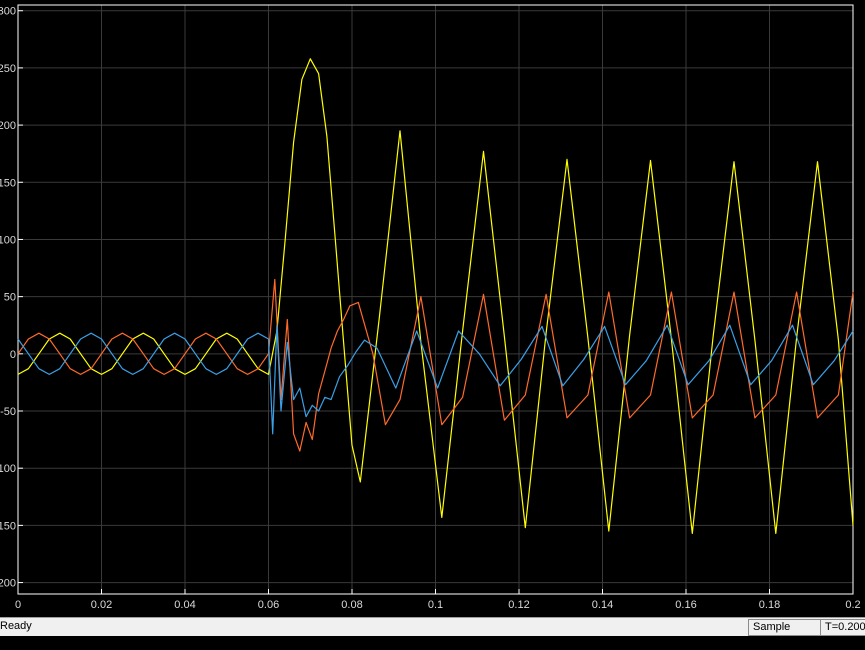  I want to click on x-tick-label: 0.14, so click(602, 605).